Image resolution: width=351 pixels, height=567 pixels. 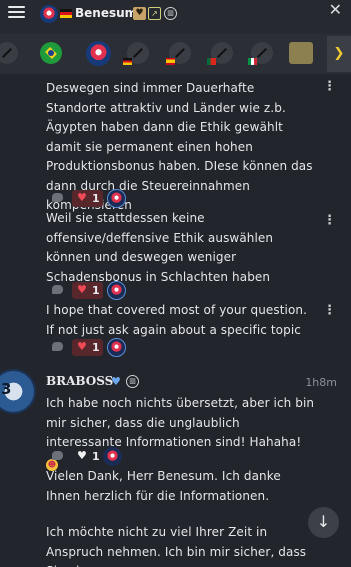 I want to click on conversation-strip: ❯, so click(x=175, y=54).